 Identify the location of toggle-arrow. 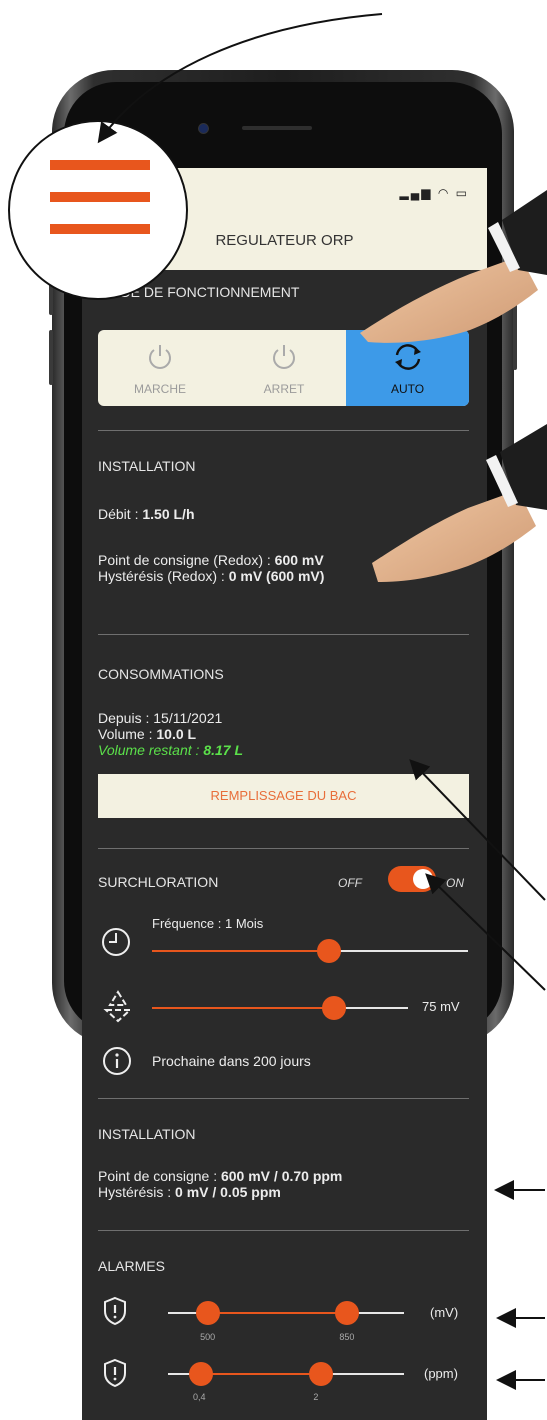
(485, 932).